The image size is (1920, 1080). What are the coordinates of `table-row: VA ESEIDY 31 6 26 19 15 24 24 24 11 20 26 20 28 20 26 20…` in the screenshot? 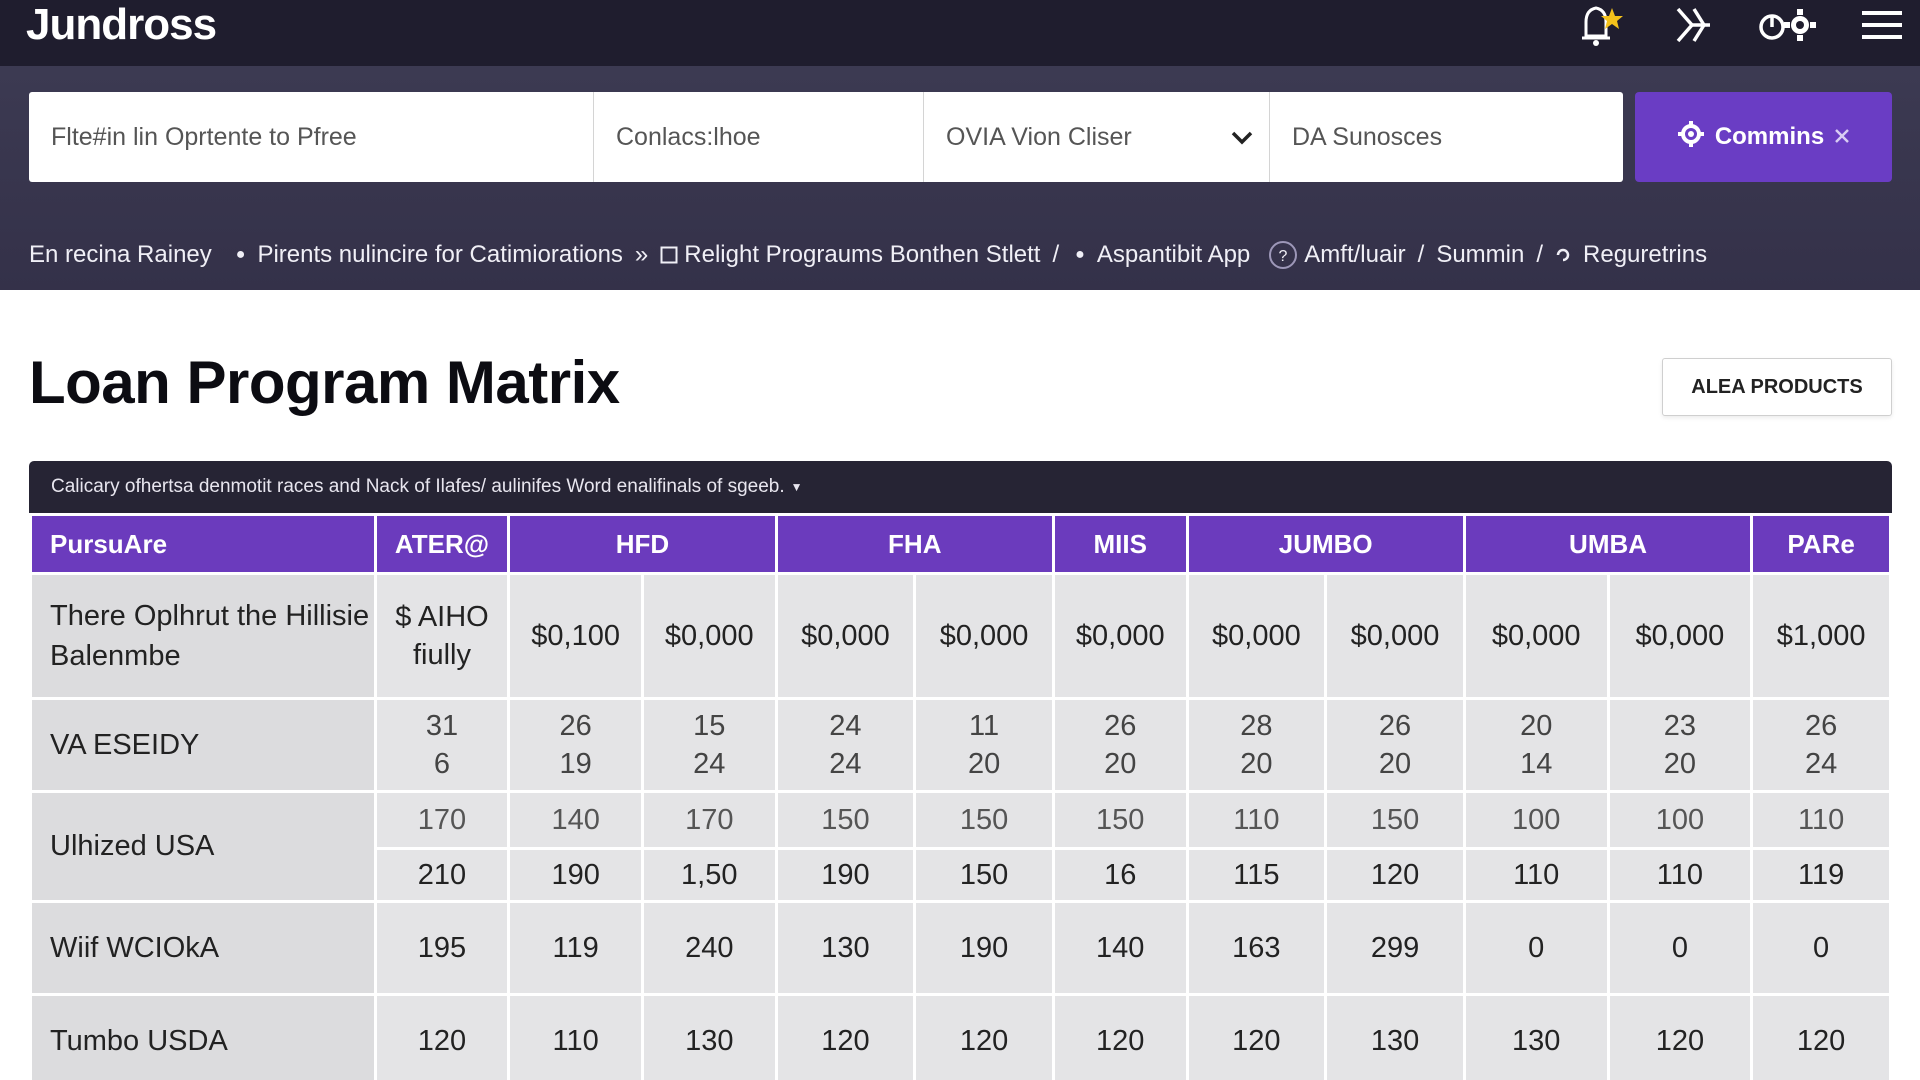 It's located at (960, 745).